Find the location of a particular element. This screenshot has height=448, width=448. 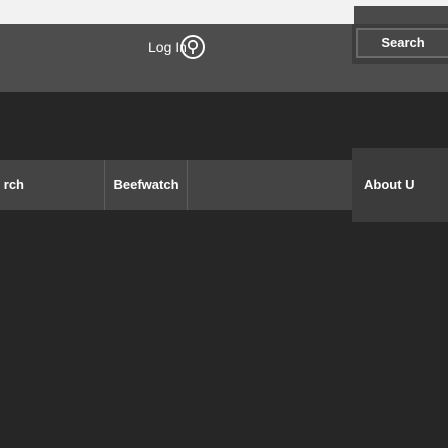

help-circle-icon is located at coordinates (193, 47).